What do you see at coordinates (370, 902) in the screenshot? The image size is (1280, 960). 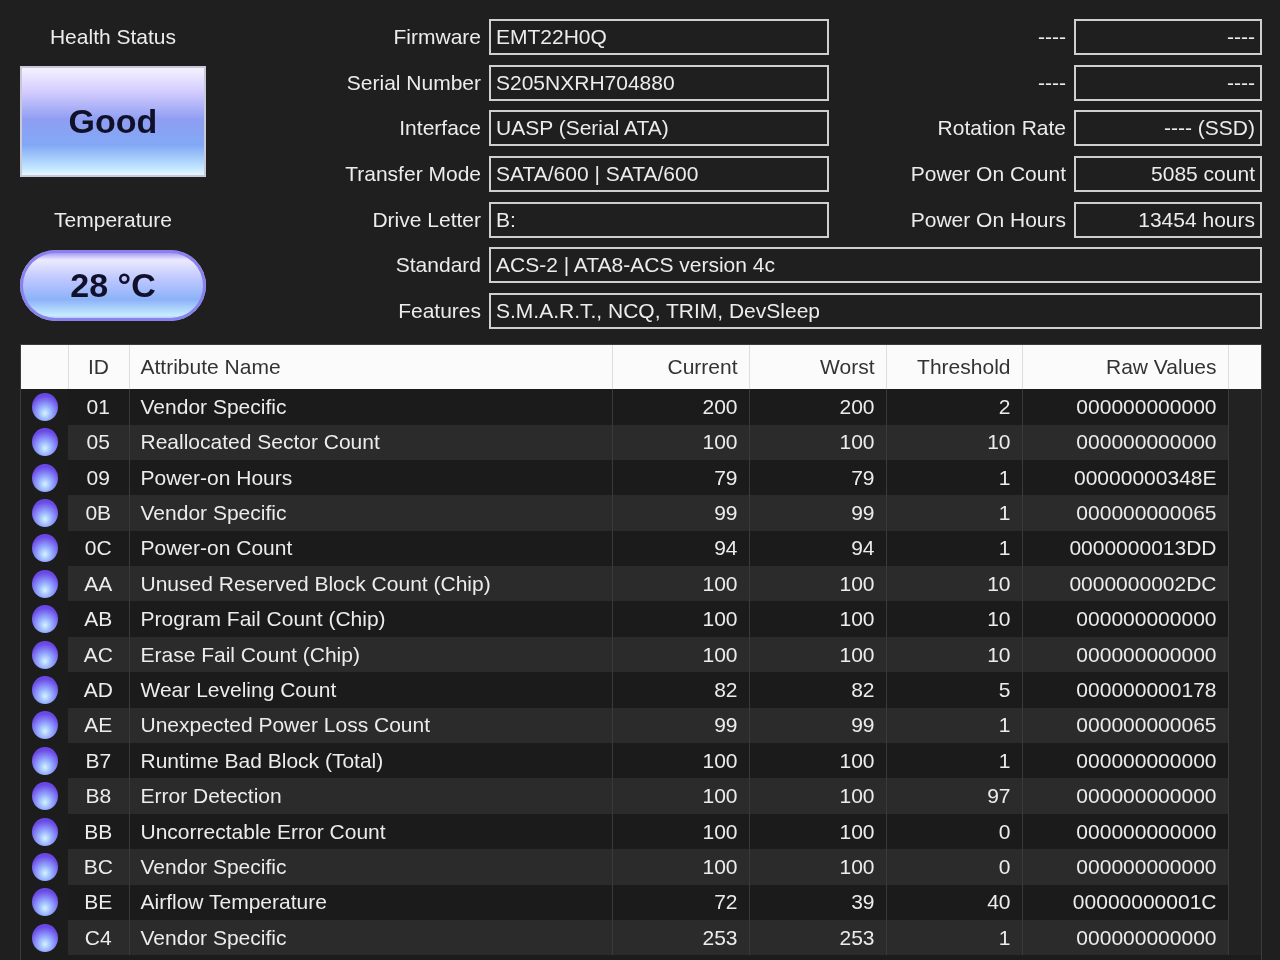 I see `table-cell: Airflow Temperature` at bounding box center [370, 902].